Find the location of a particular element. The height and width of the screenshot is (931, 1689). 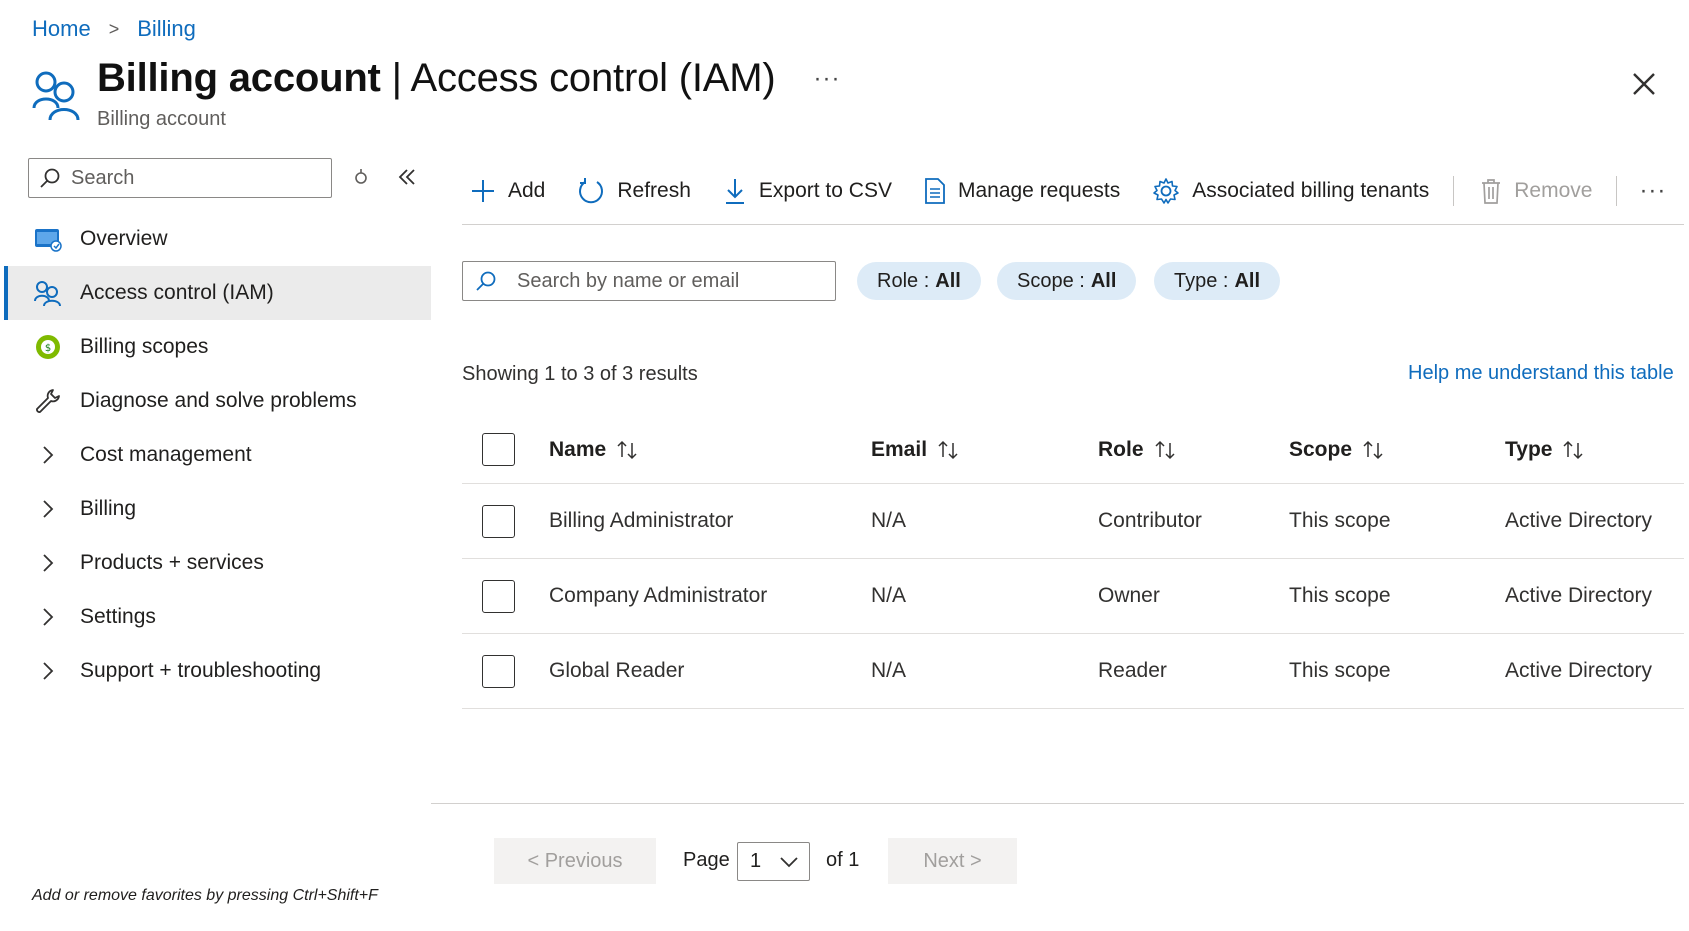

cell-role: Reader is located at coordinates (1132, 670).